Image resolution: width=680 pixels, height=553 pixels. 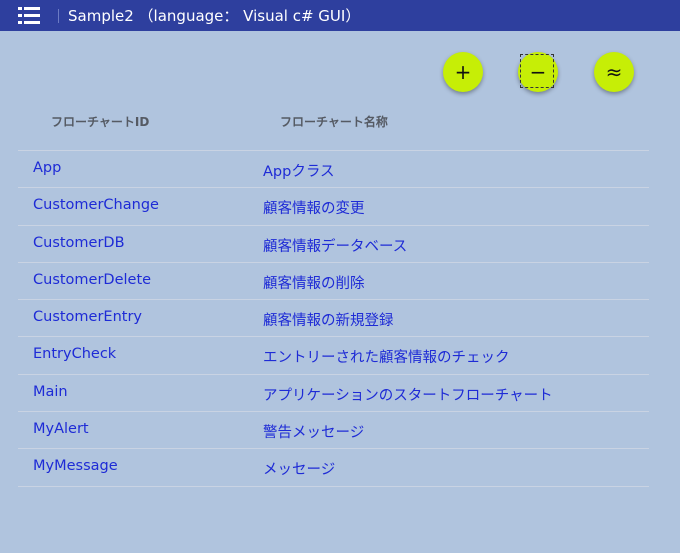 I want to click on column-header-id: フローチャートID, so click(x=100, y=121).